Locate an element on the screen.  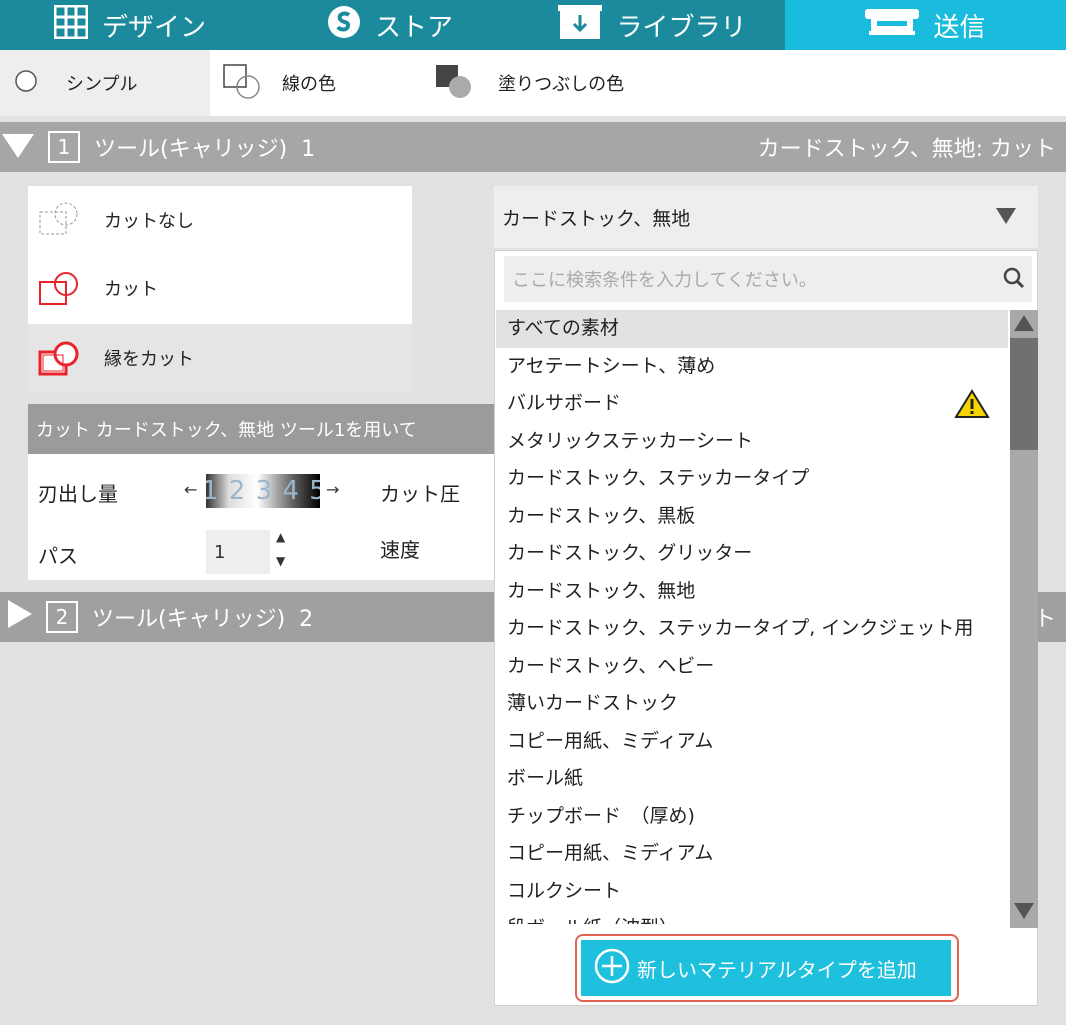
speed-label: 速度 is located at coordinates (400, 550).